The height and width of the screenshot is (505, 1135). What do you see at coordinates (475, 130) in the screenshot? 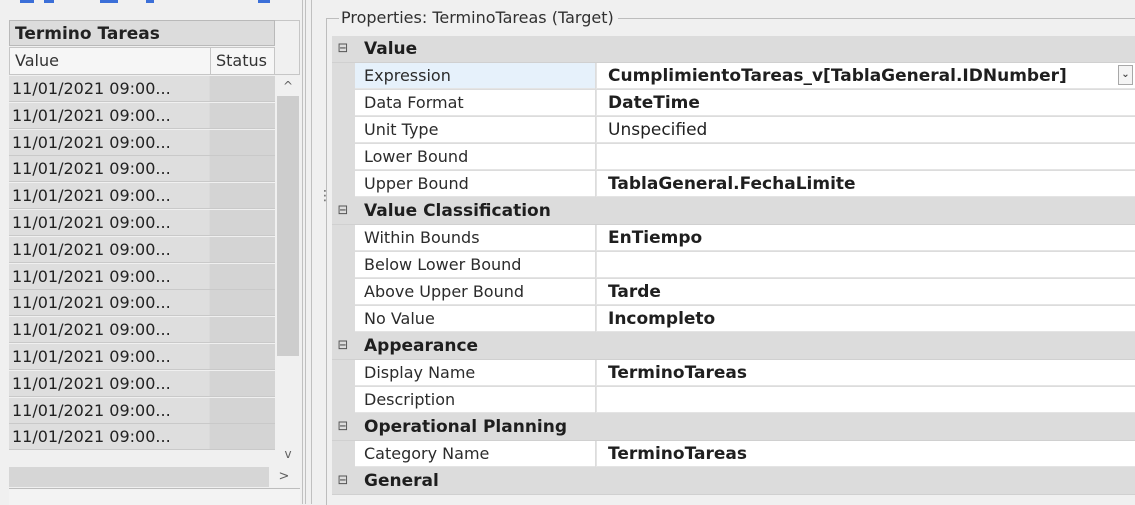
I see `property-name: Unit Type` at bounding box center [475, 130].